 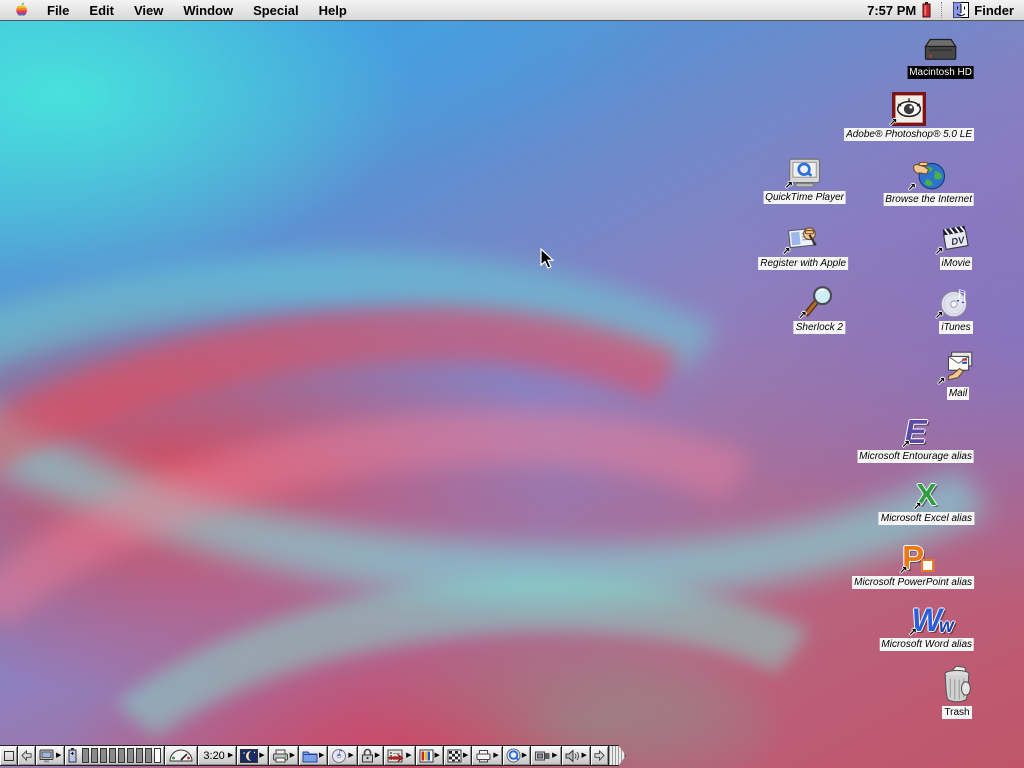 I want to click on icon-label: Microsoft Word alias, so click(x=927, y=644).